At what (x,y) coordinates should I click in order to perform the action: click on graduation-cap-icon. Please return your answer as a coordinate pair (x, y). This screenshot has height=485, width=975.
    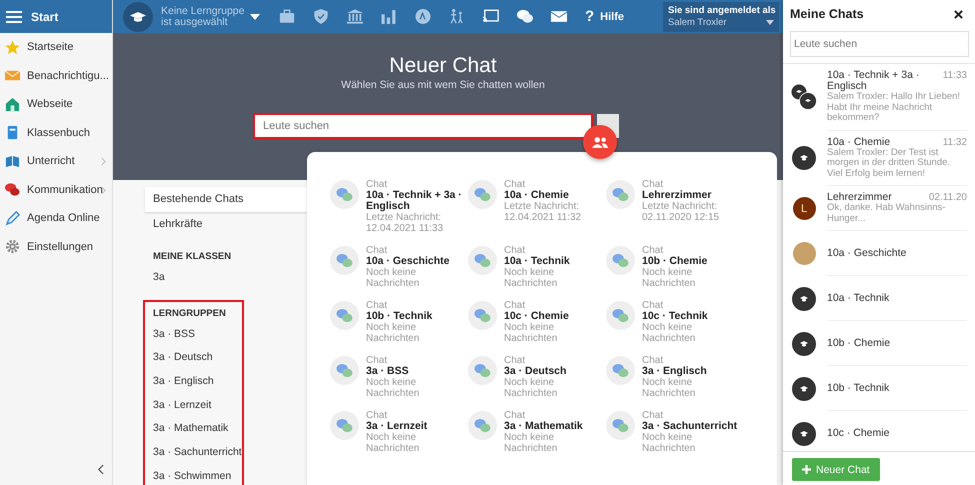
    Looking at the image, I should click on (138, 17).